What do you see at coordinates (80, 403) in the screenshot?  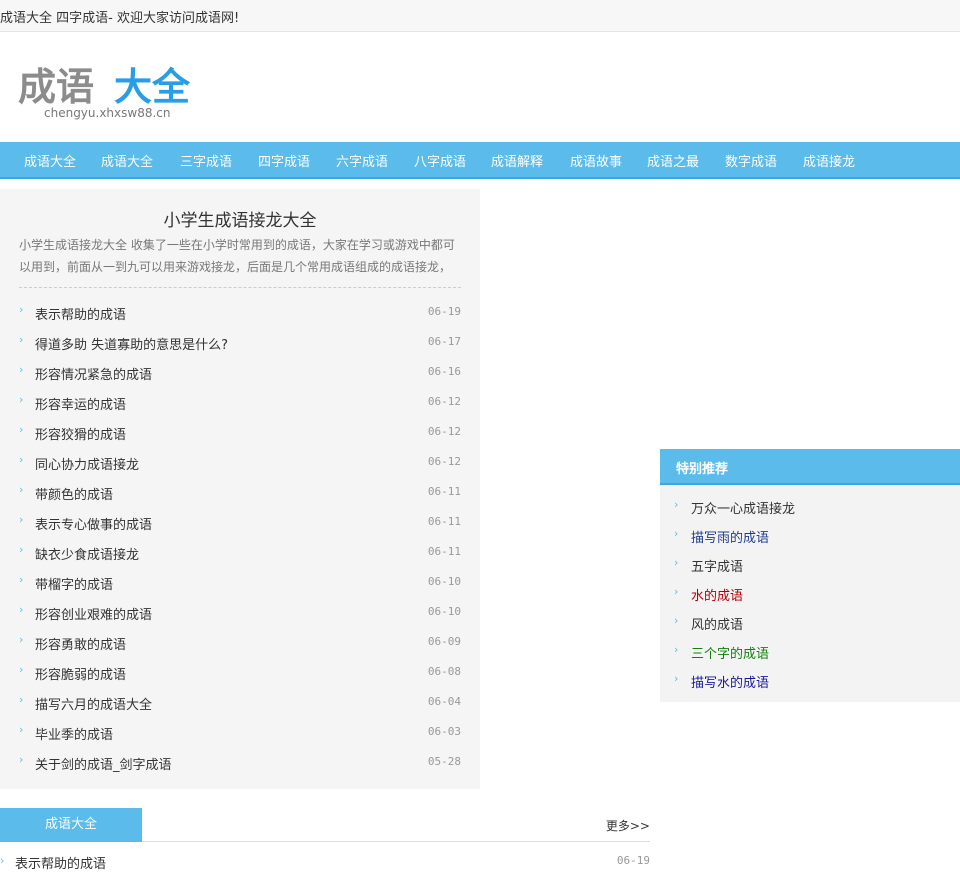 I see `article-link: 形容幸运的成语` at bounding box center [80, 403].